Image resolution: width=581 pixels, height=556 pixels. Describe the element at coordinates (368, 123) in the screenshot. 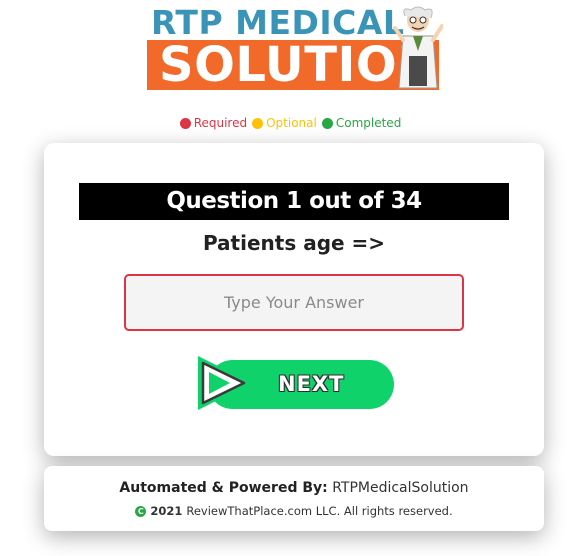

I see `legend-completed-label: Completed` at that location.